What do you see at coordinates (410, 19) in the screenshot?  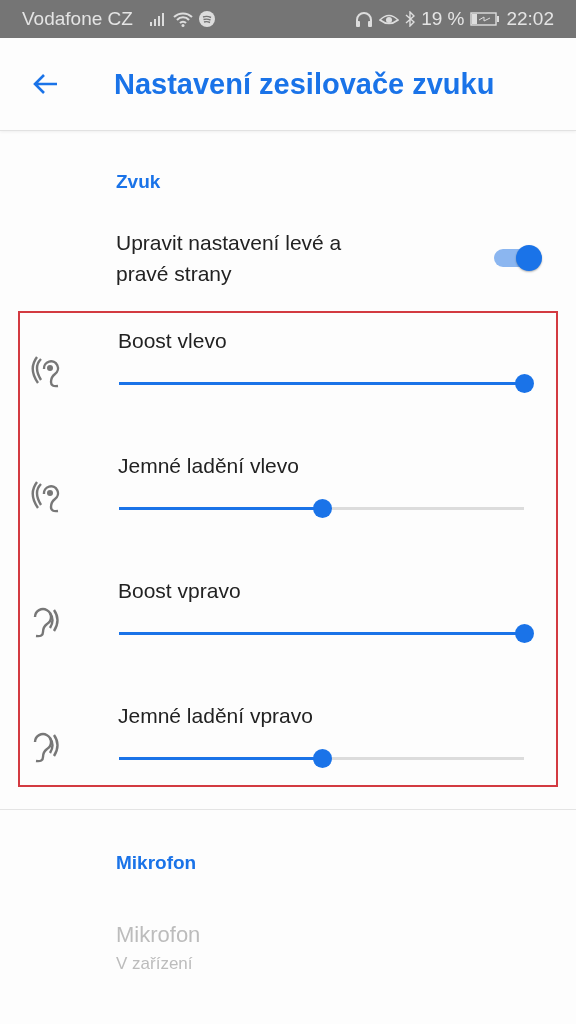 I see `bluetooth-icon` at bounding box center [410, 19].